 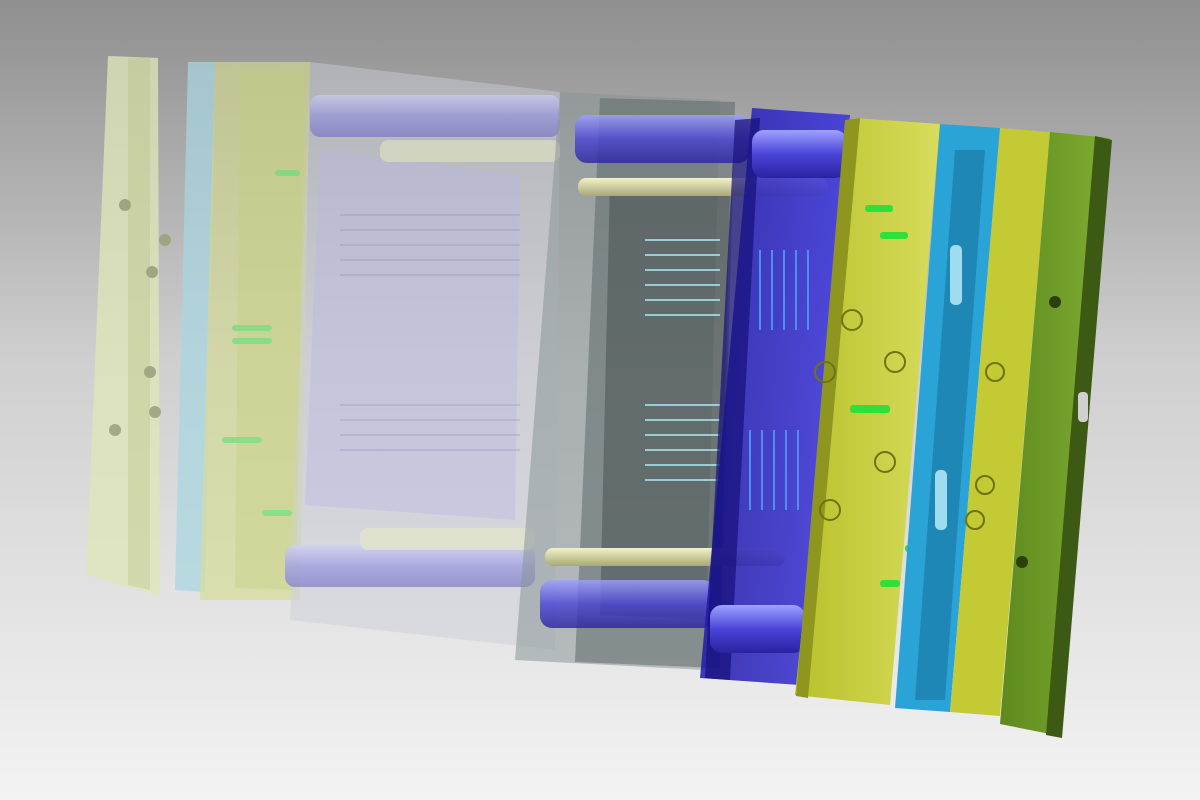 What do you see at coordinates (447, 539) in the screenshot?
I see `ghost-tie-bar-bottom` at bounding box center [447, 539].